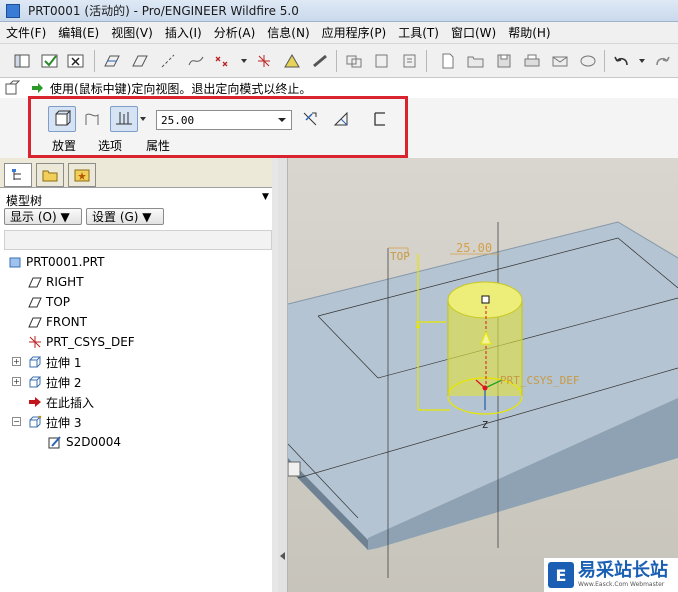 This screenshot has height=592, width=678. I want to click on sketch-icon, so click(55, 442).